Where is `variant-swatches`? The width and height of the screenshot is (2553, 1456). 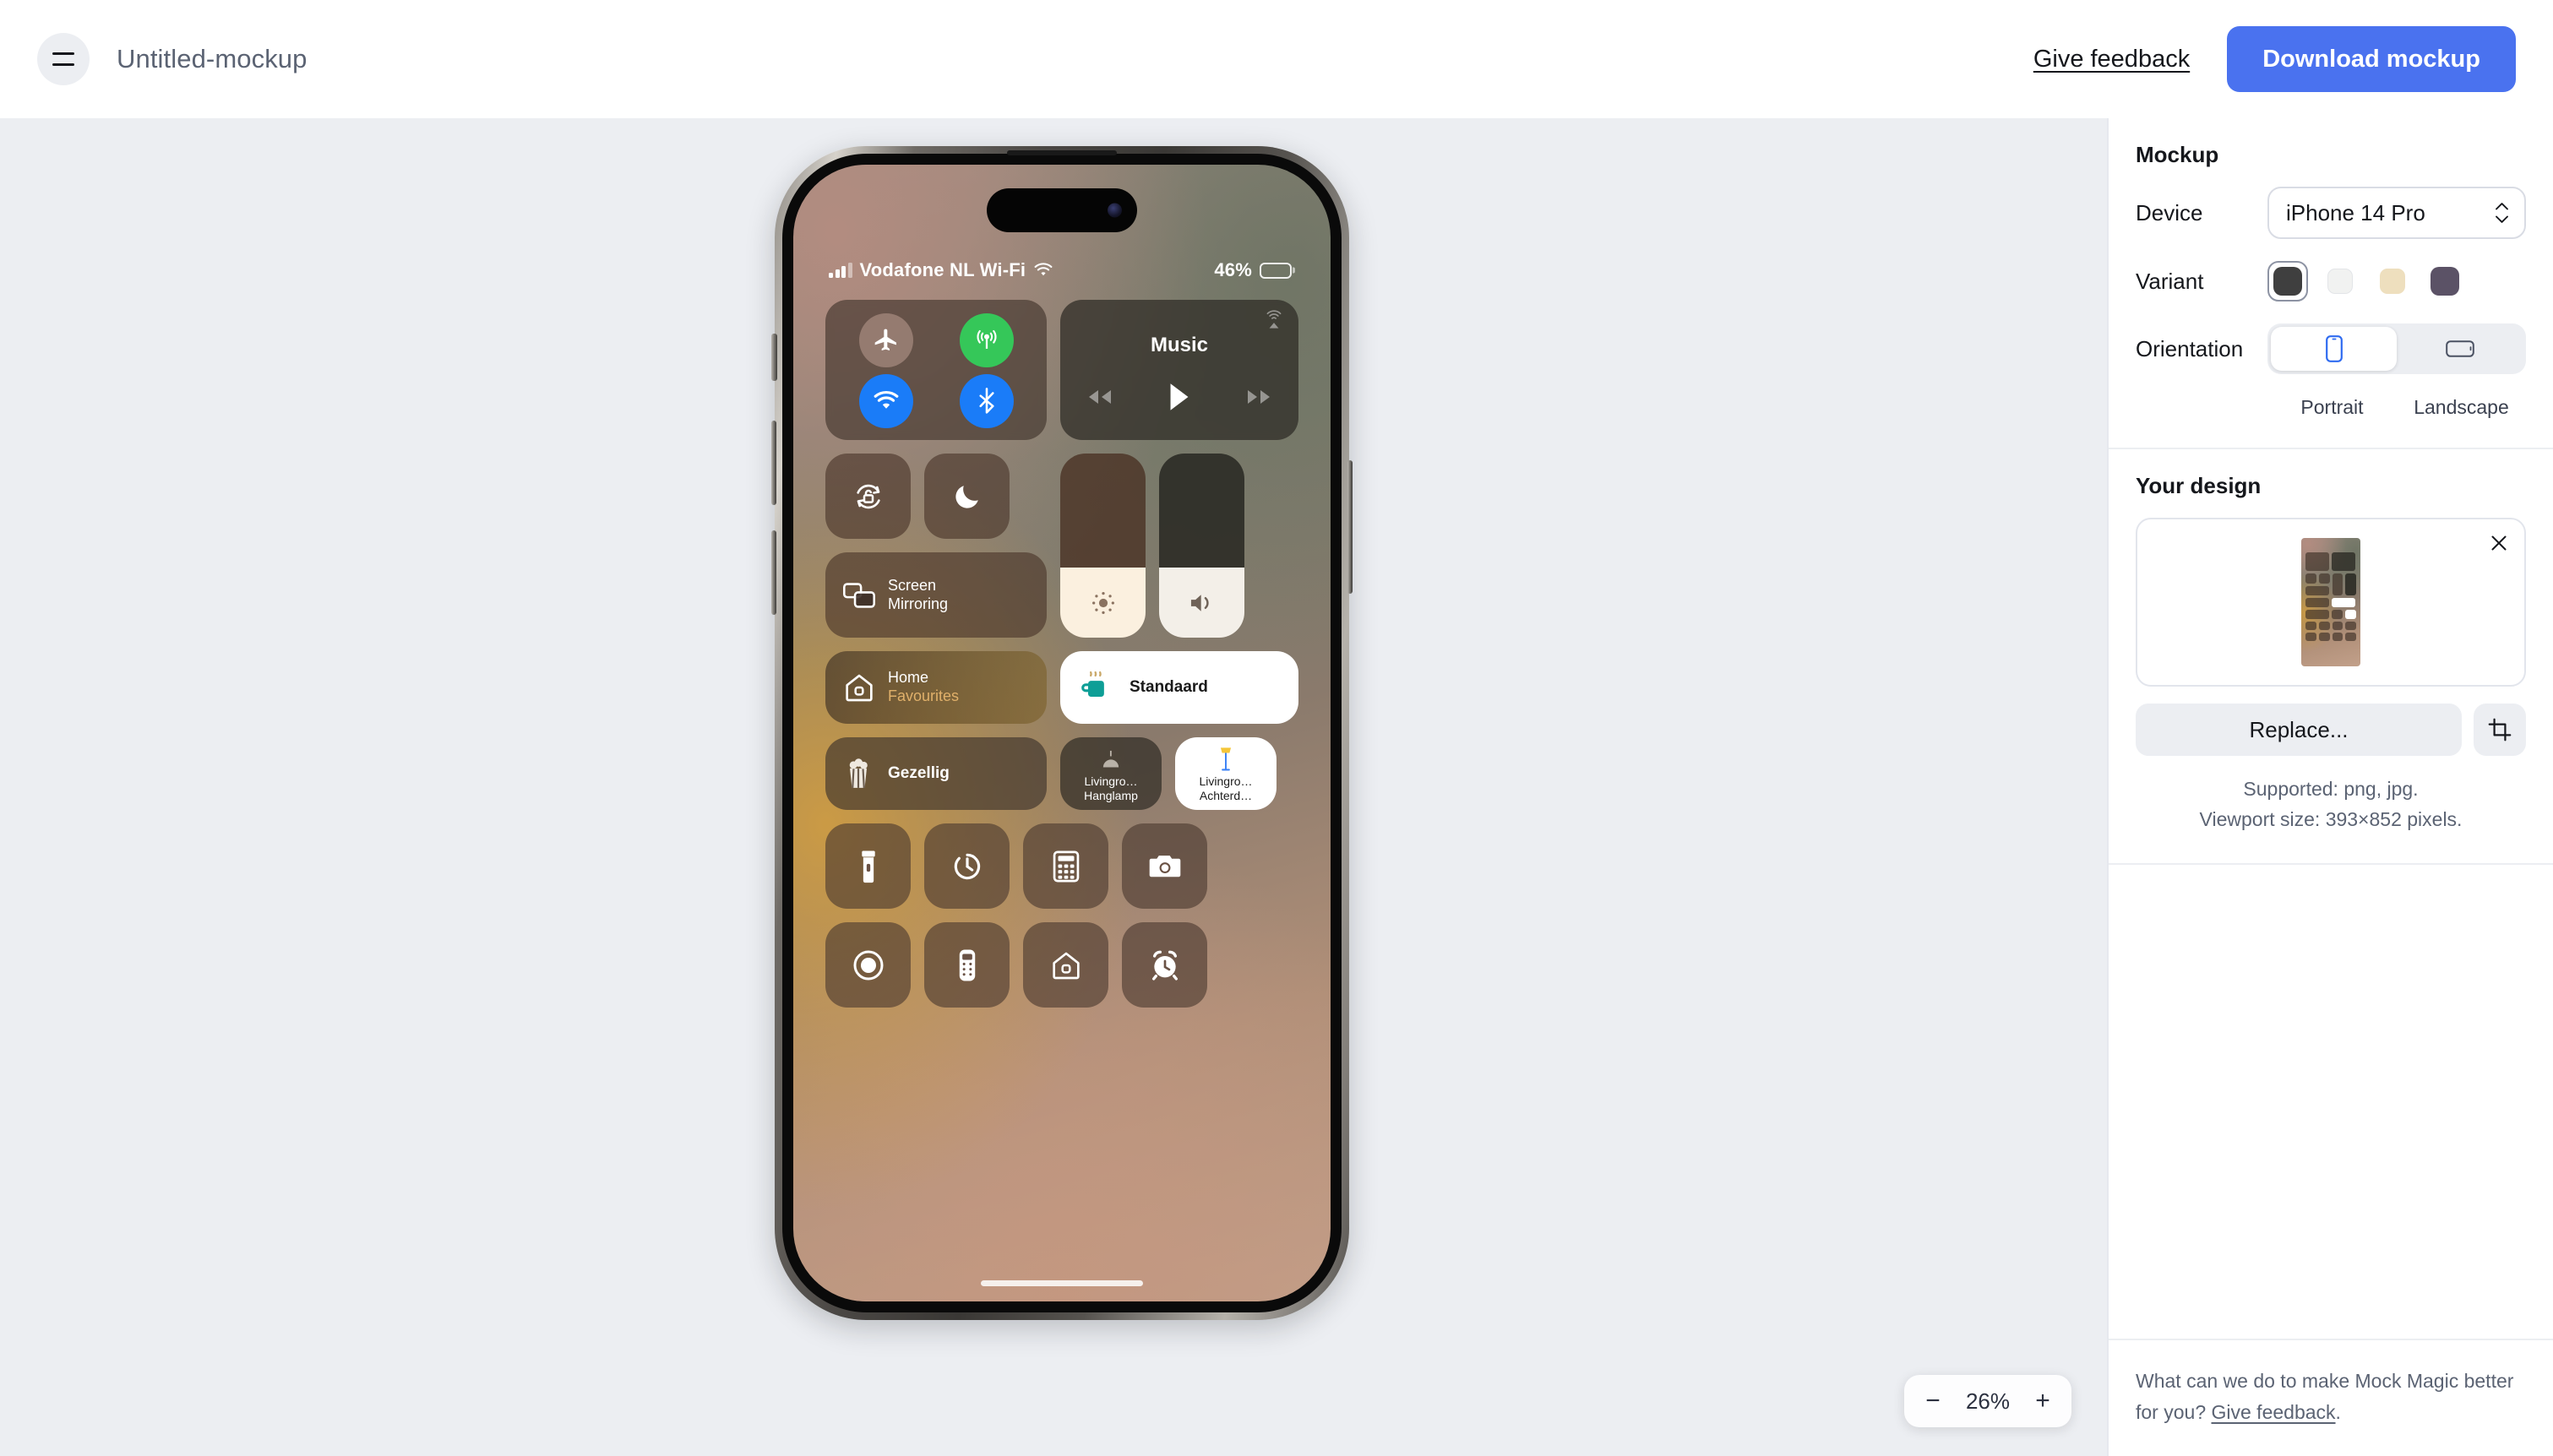 variant-swatches is located at coordinates (2366, 282).